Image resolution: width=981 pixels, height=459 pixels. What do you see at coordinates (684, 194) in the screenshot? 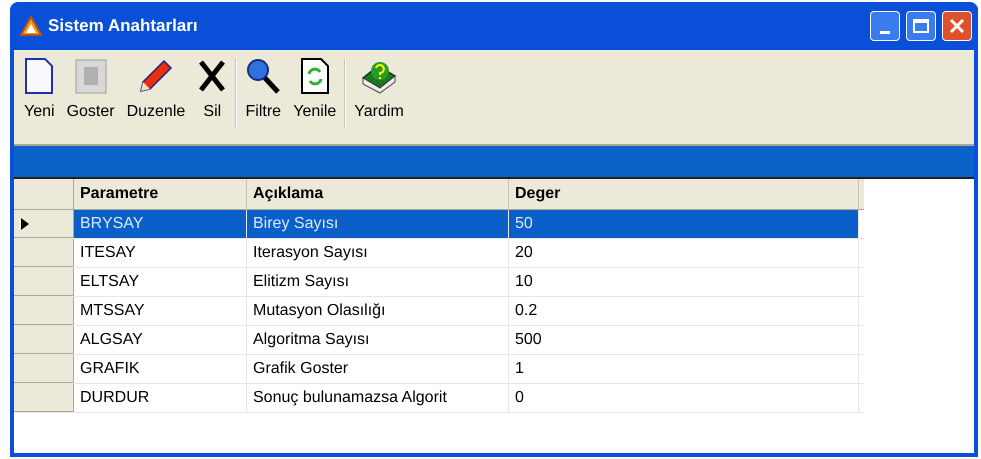
I see `column-header: Deger` at bounding box center [684, 194].